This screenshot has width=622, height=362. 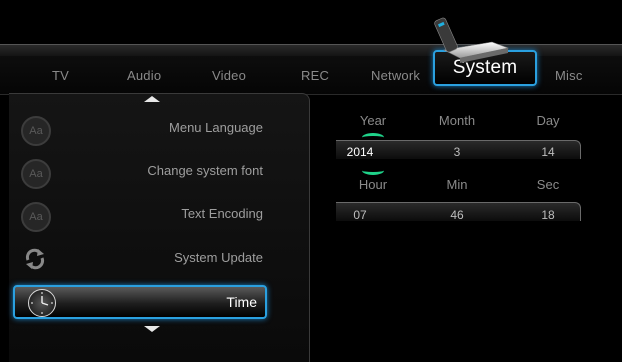 I want to click on media-player-device-icon, so click(x=472, y=40).